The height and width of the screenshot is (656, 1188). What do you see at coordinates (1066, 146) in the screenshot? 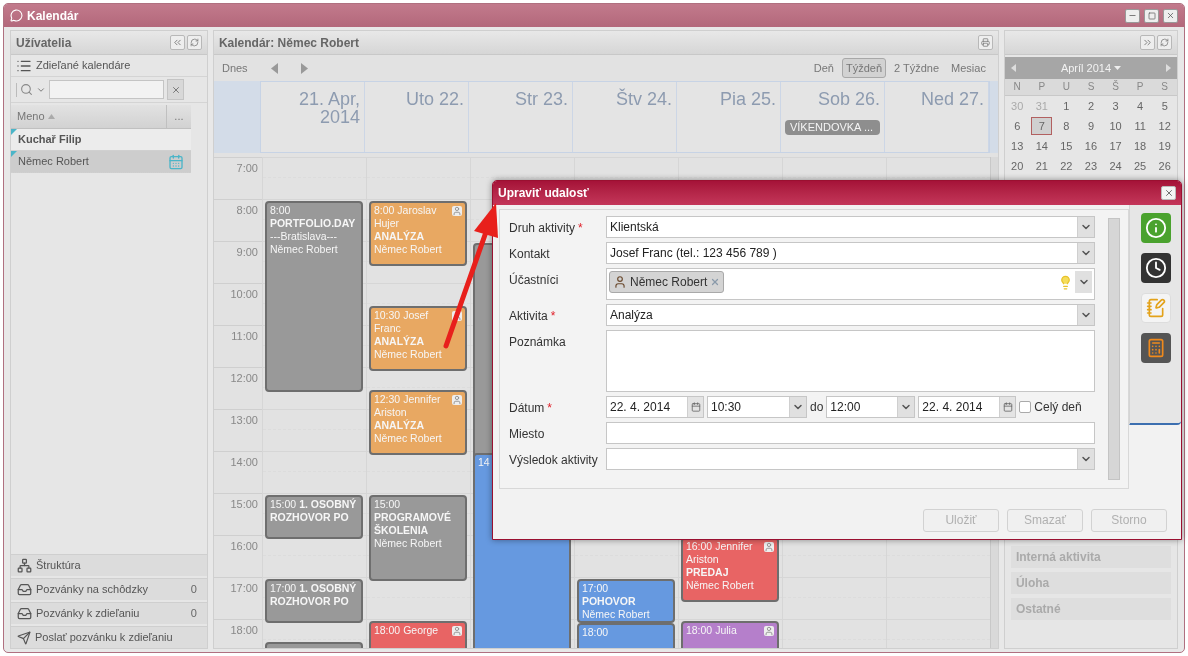
I see `calendar-day: 15` at bounding box center [1066, 146].